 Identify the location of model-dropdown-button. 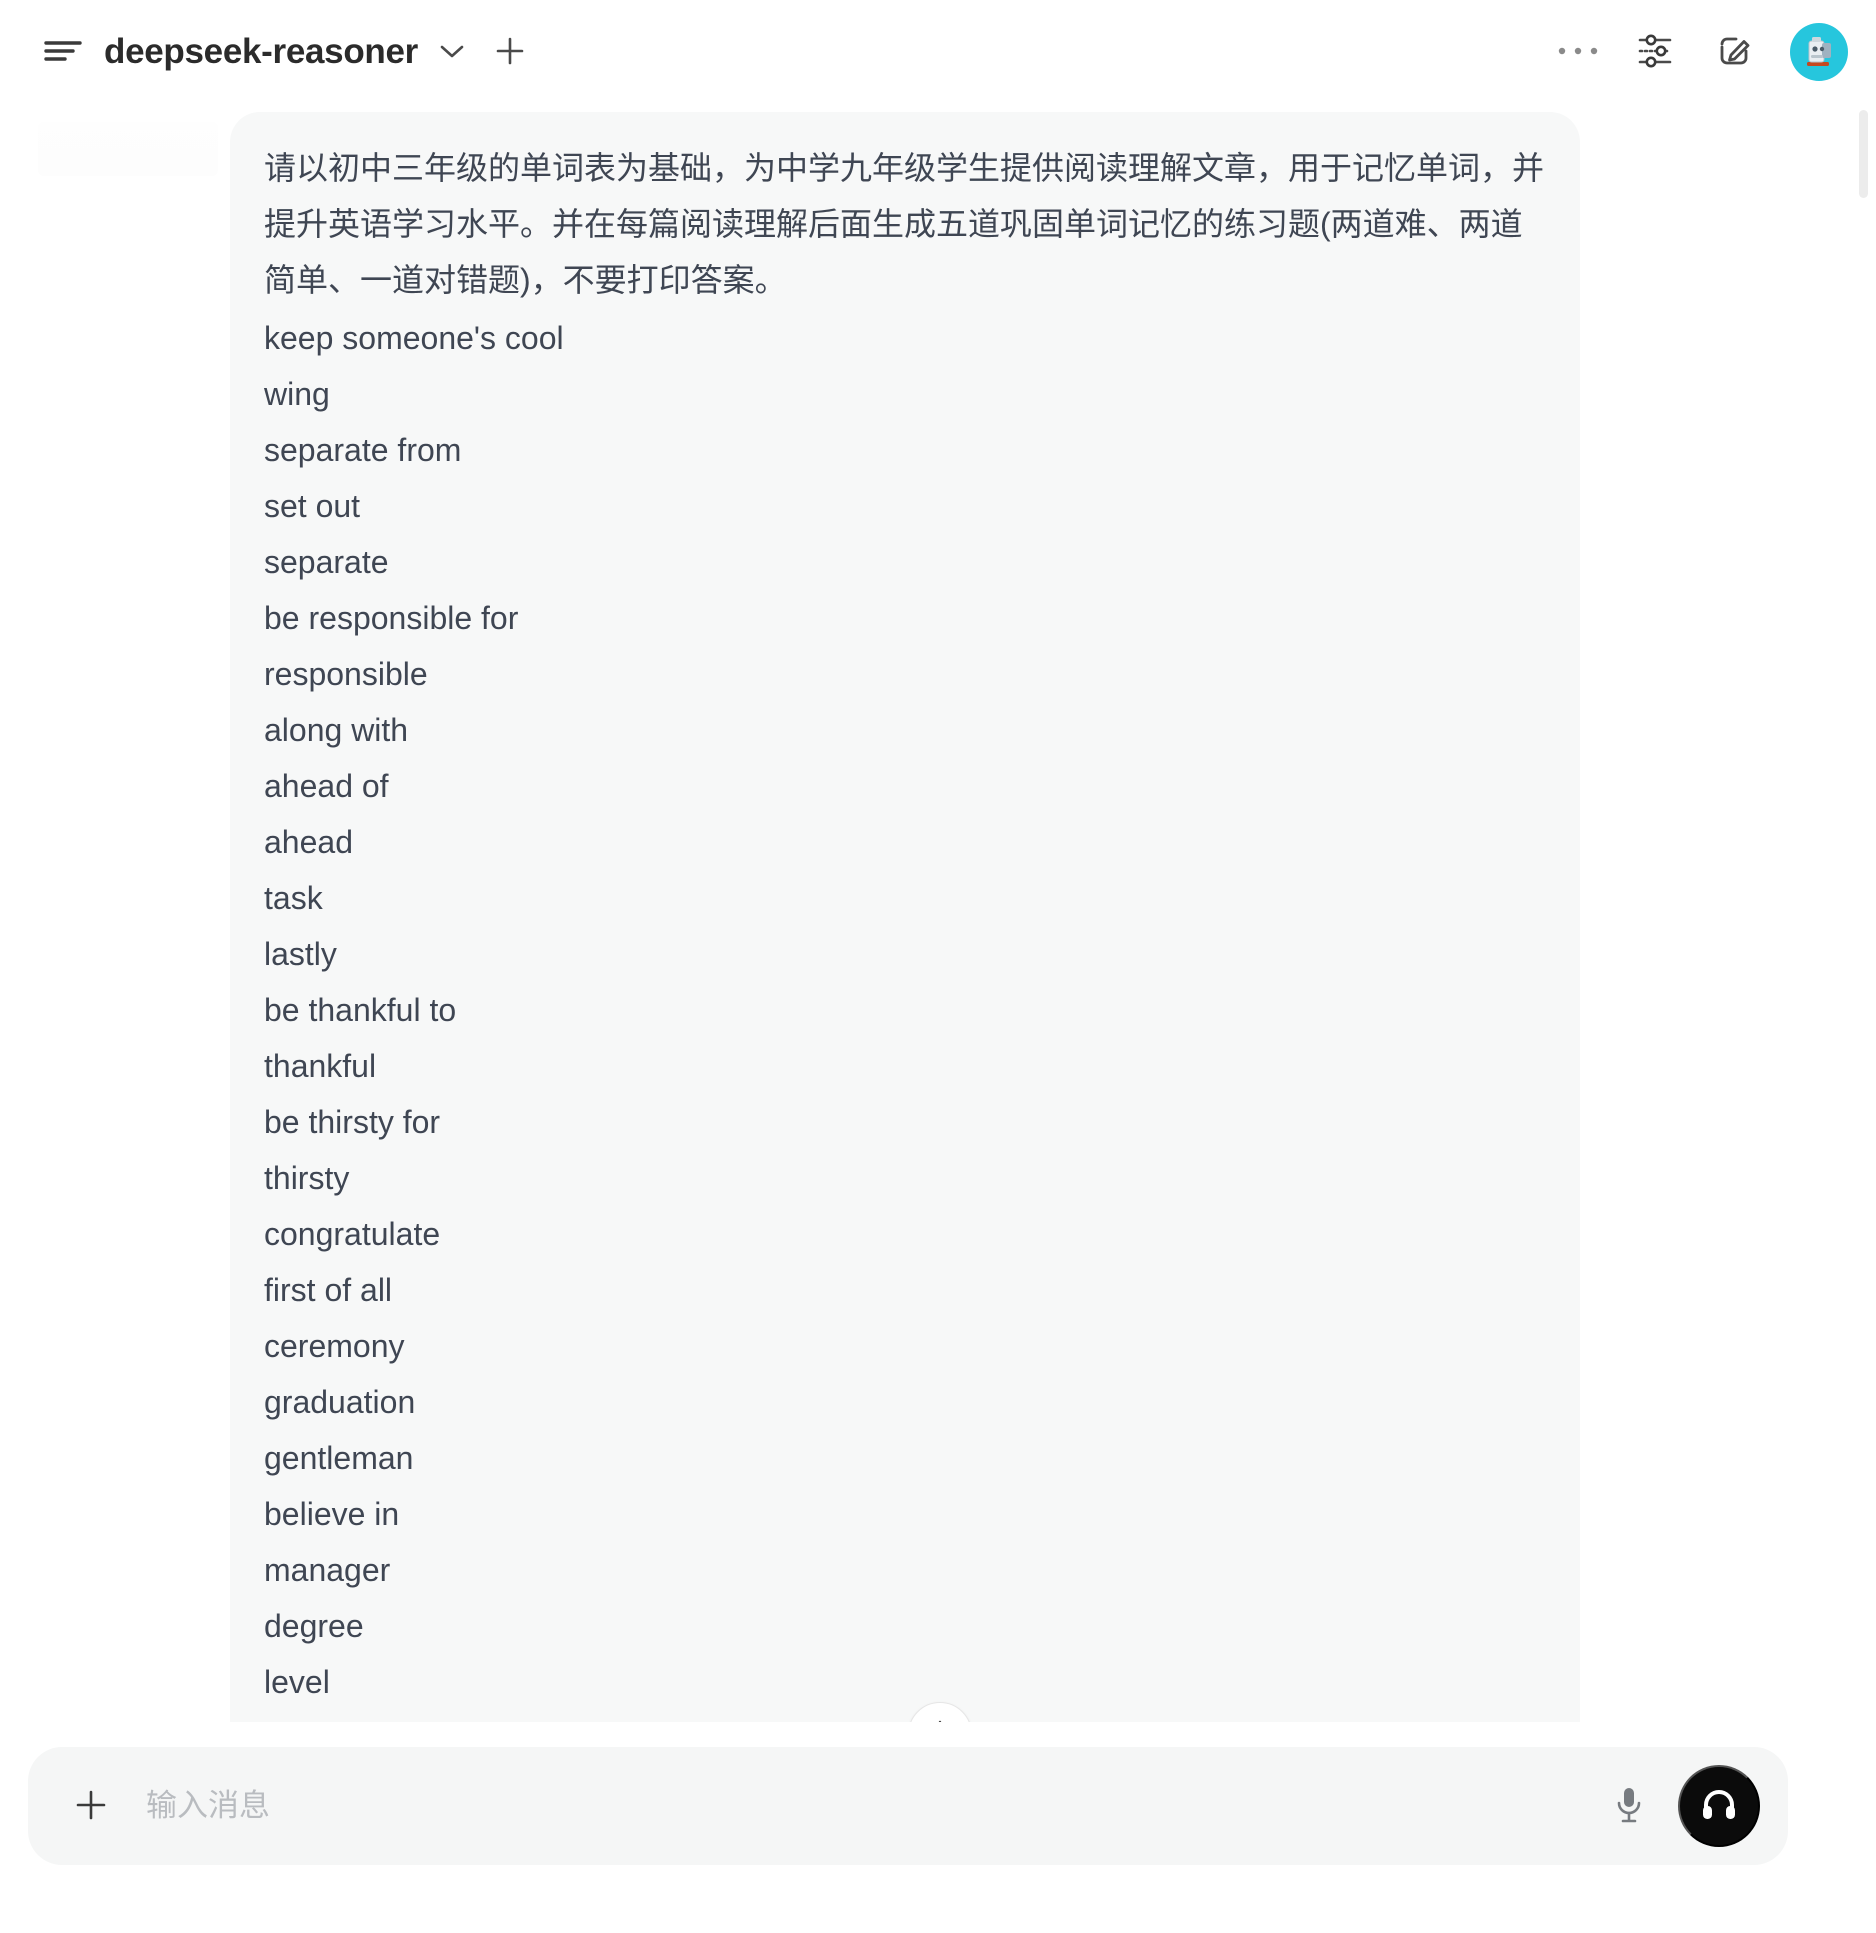
(452, 52).